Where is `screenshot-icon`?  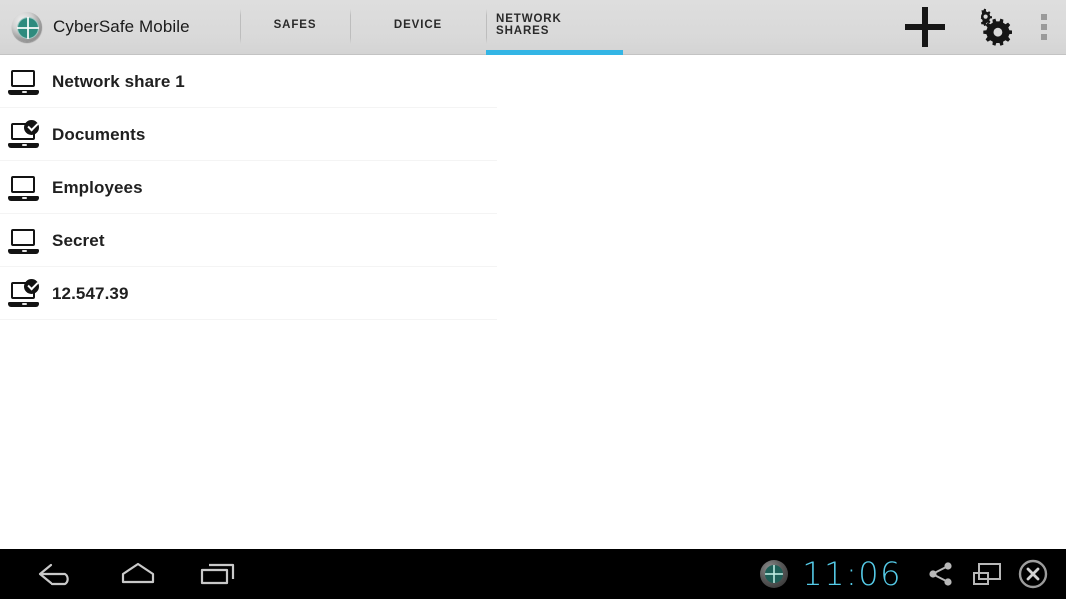 screenshot-icon is located at coordinates (987, 574).